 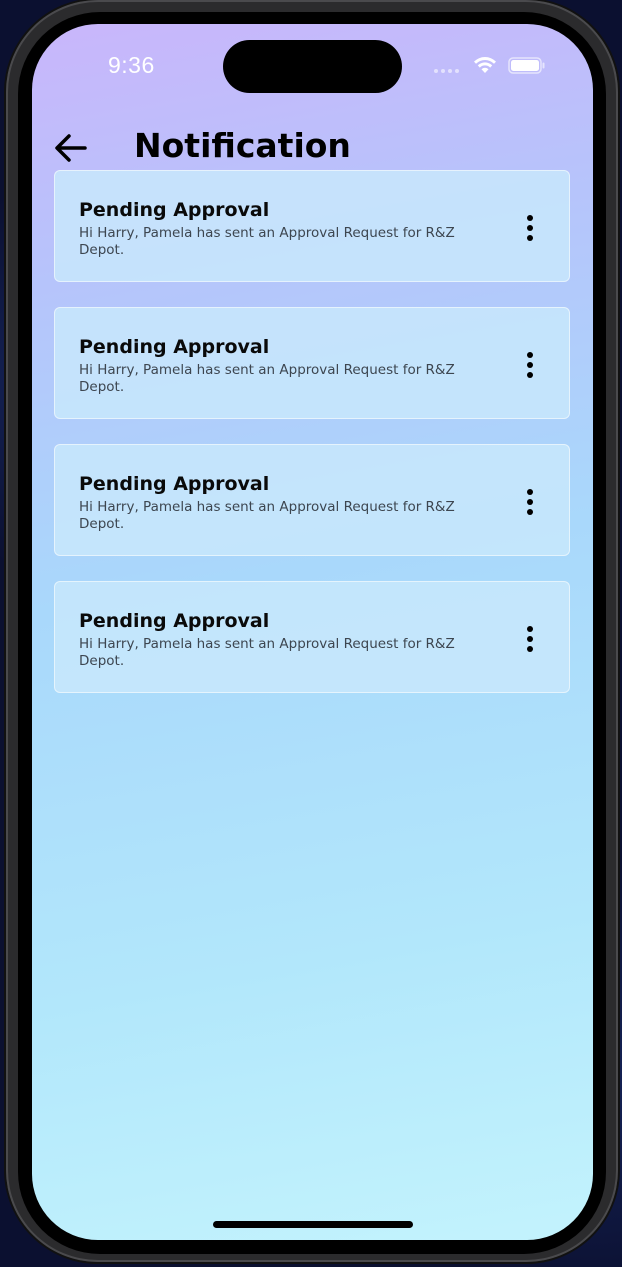 What do you see at coordinates (485, 65) in the screenshot?
I see `wifi-icon` at bounding box center [485, 65].